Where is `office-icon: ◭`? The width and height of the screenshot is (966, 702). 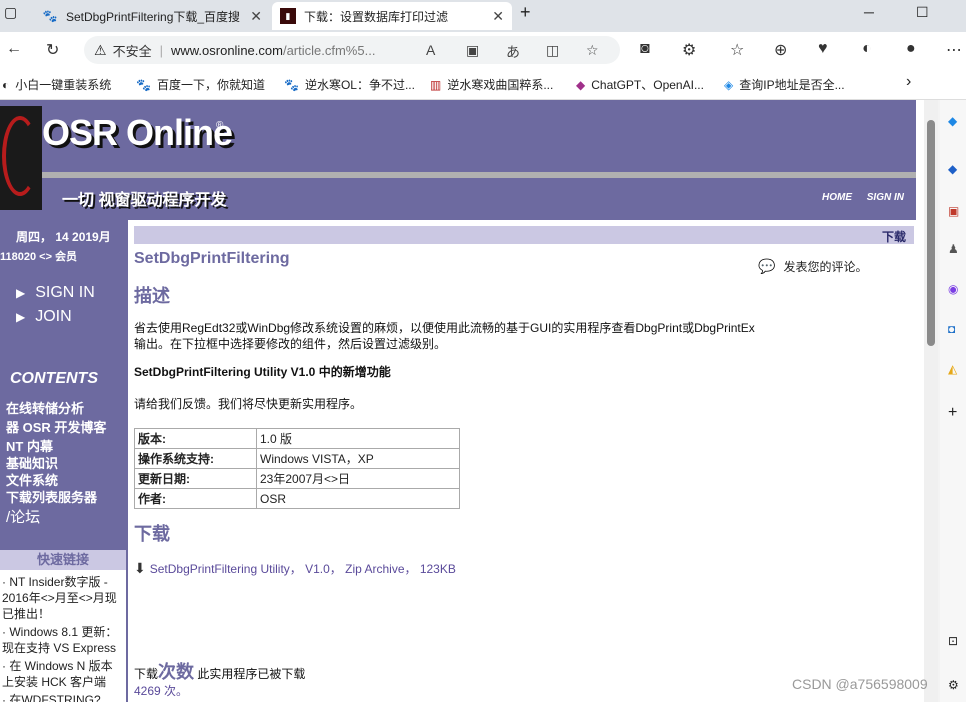
office-icon: ◭ is located at coordinates (952, 369).